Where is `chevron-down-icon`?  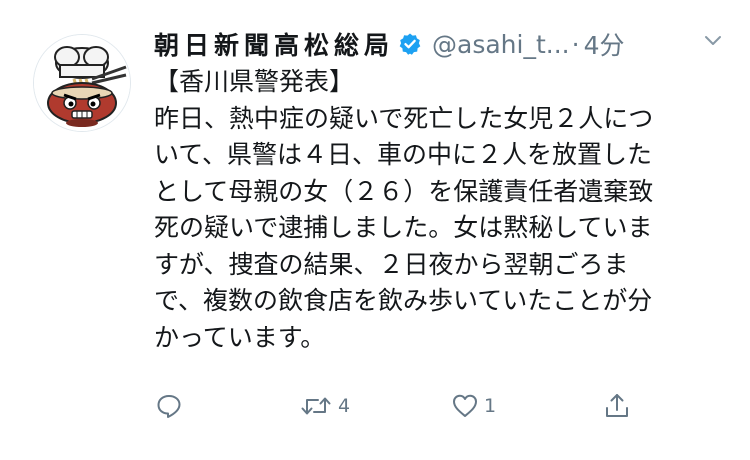
chevron-down-icon is located at coordinates (713, 41).